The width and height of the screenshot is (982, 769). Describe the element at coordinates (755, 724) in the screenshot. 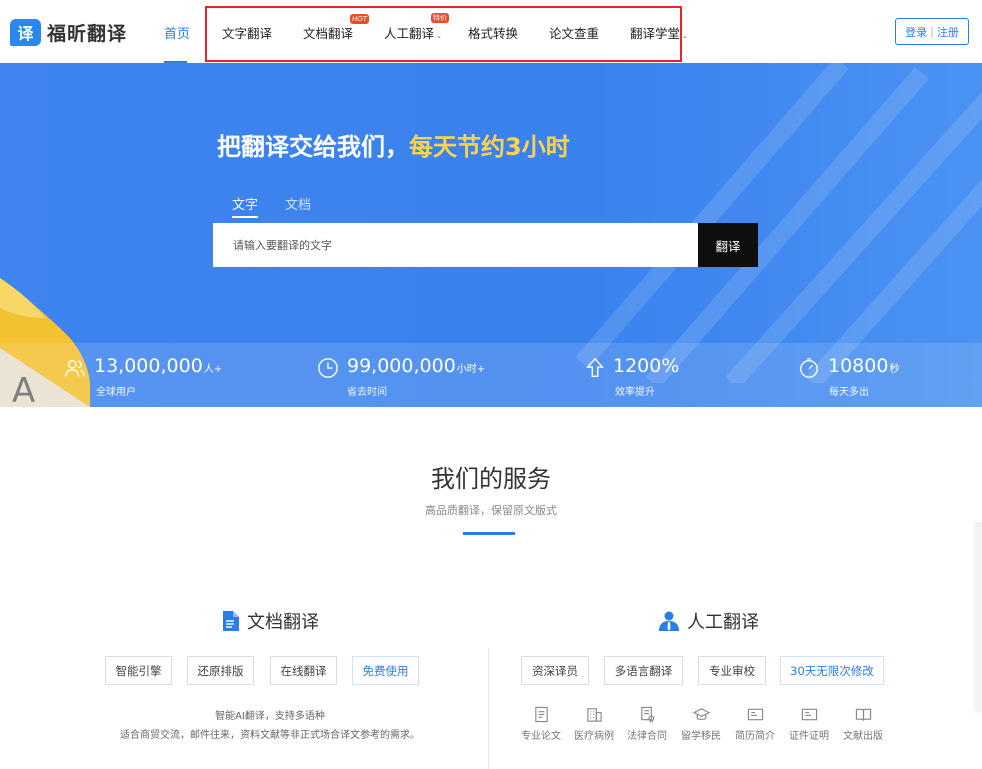

I see `category-resume: 简历简介` at that location.